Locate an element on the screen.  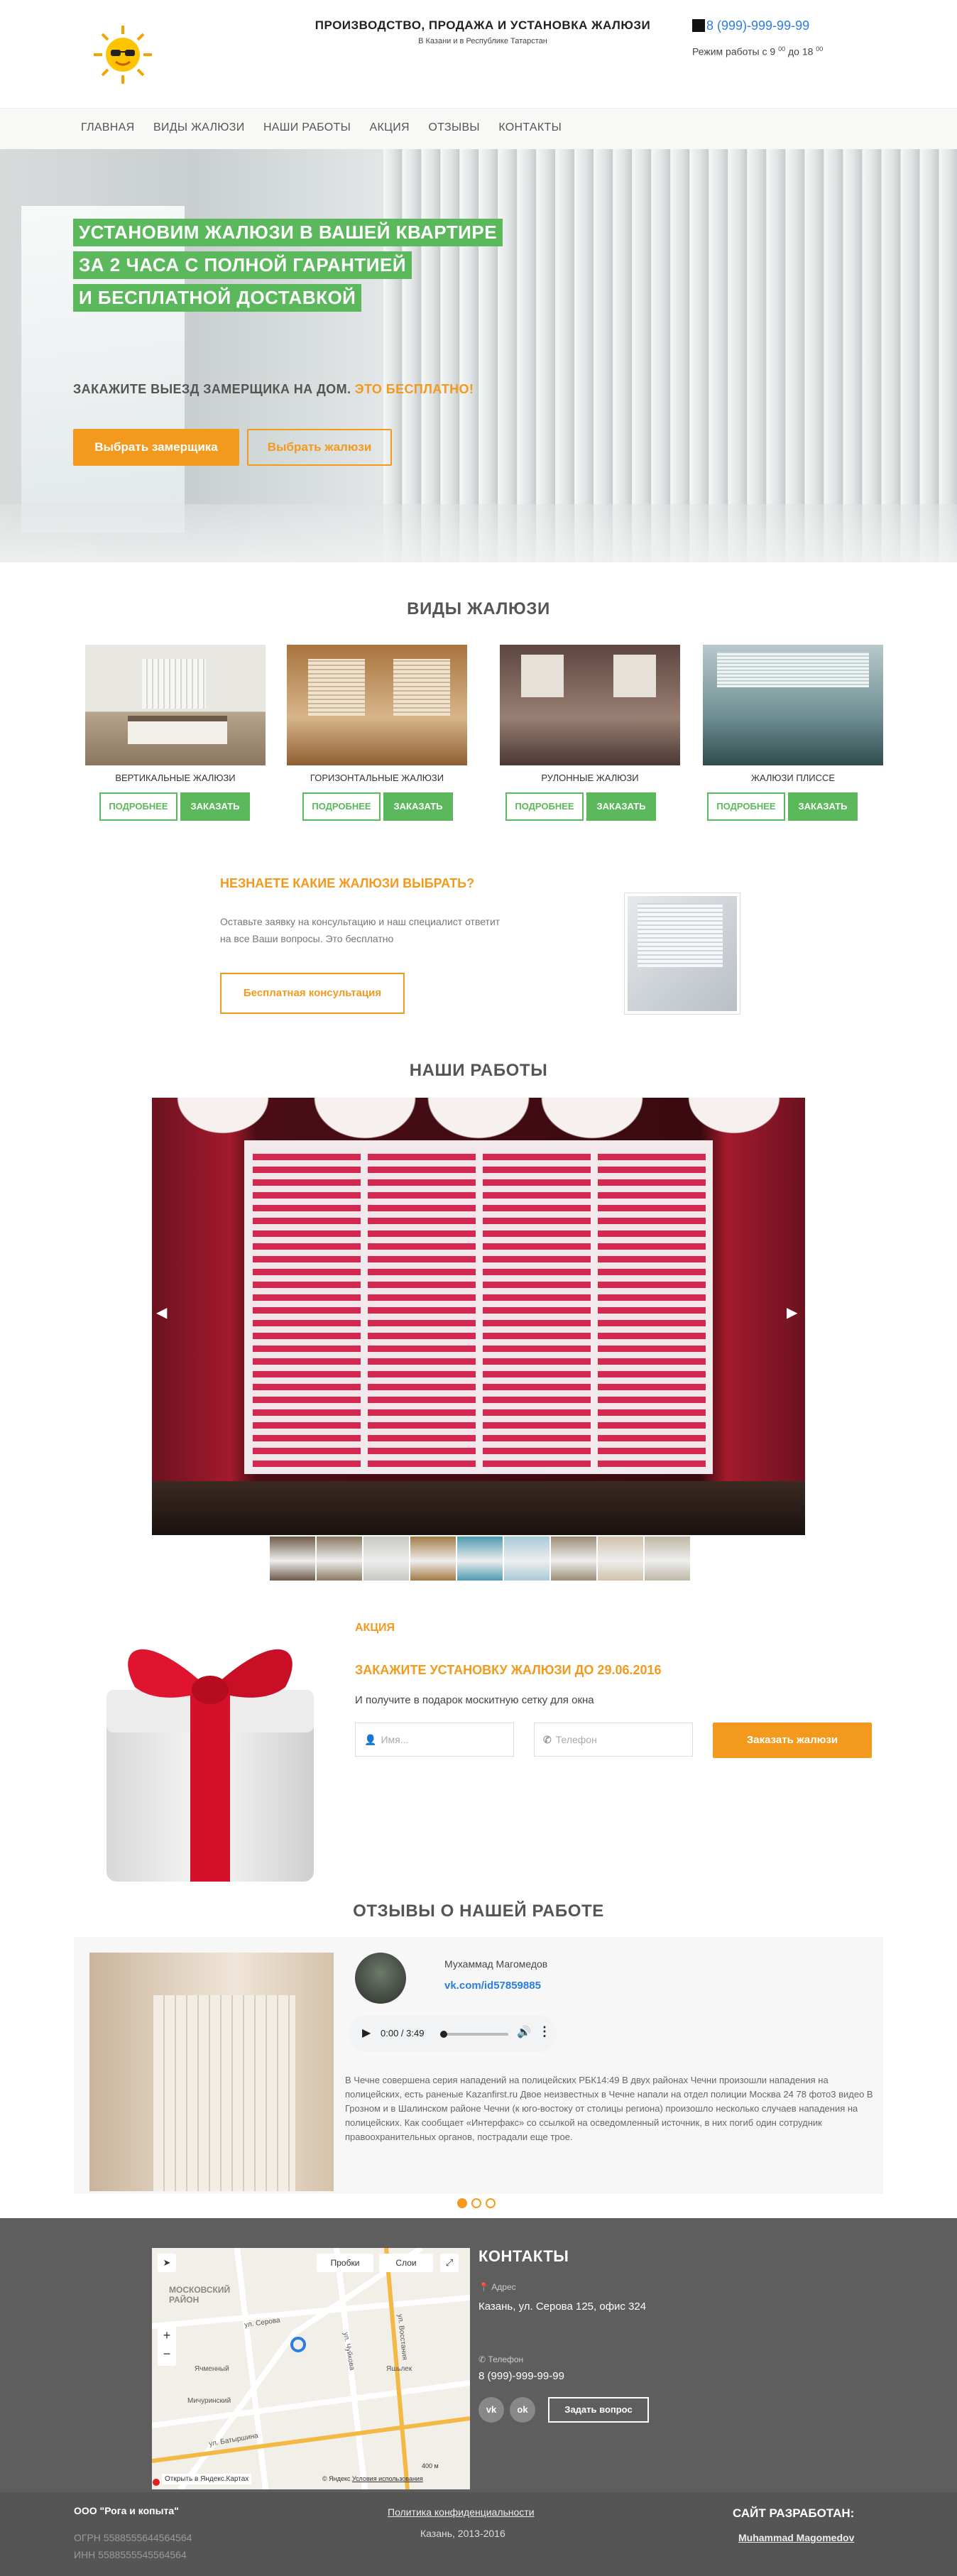
horizontal-more-button: ПОДРОБНЕЕ is located at coordinates (342, 806).